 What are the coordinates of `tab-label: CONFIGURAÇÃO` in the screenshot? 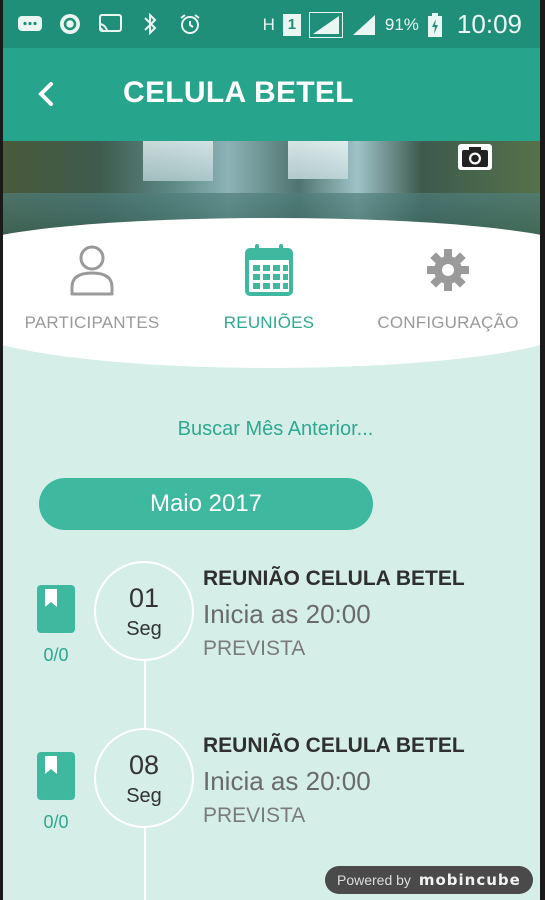 It's located at (448, 322).